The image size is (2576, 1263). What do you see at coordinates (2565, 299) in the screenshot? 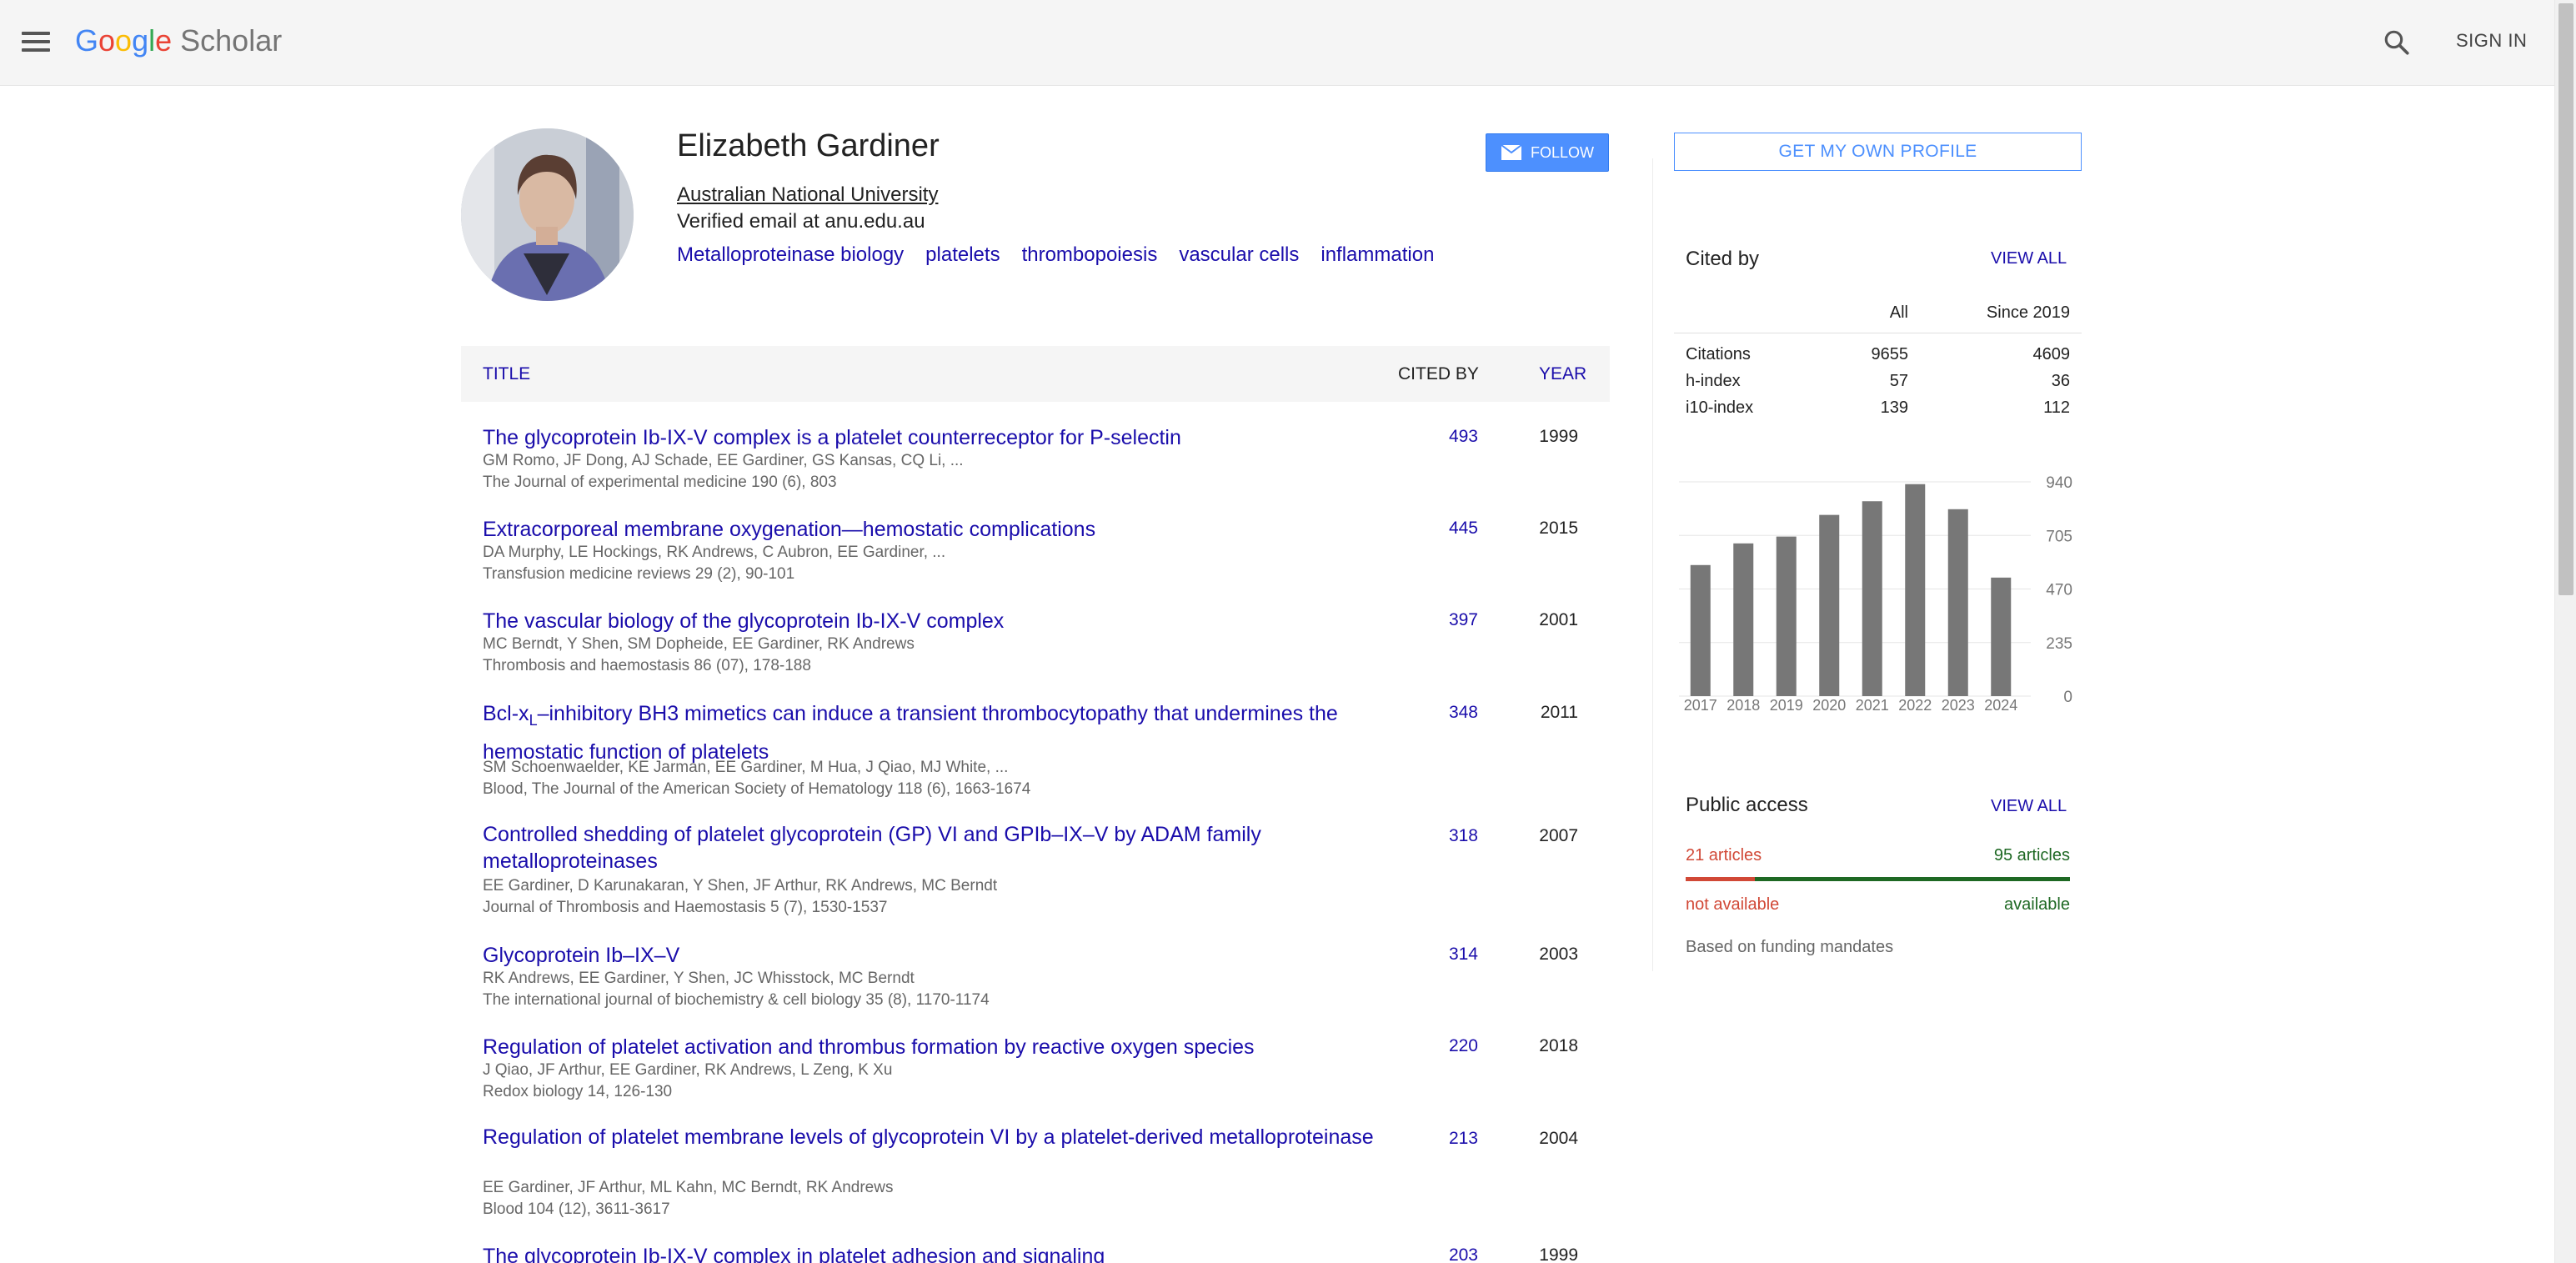
I see `scrollbar-thumb` at bounding box center [2565, 299].